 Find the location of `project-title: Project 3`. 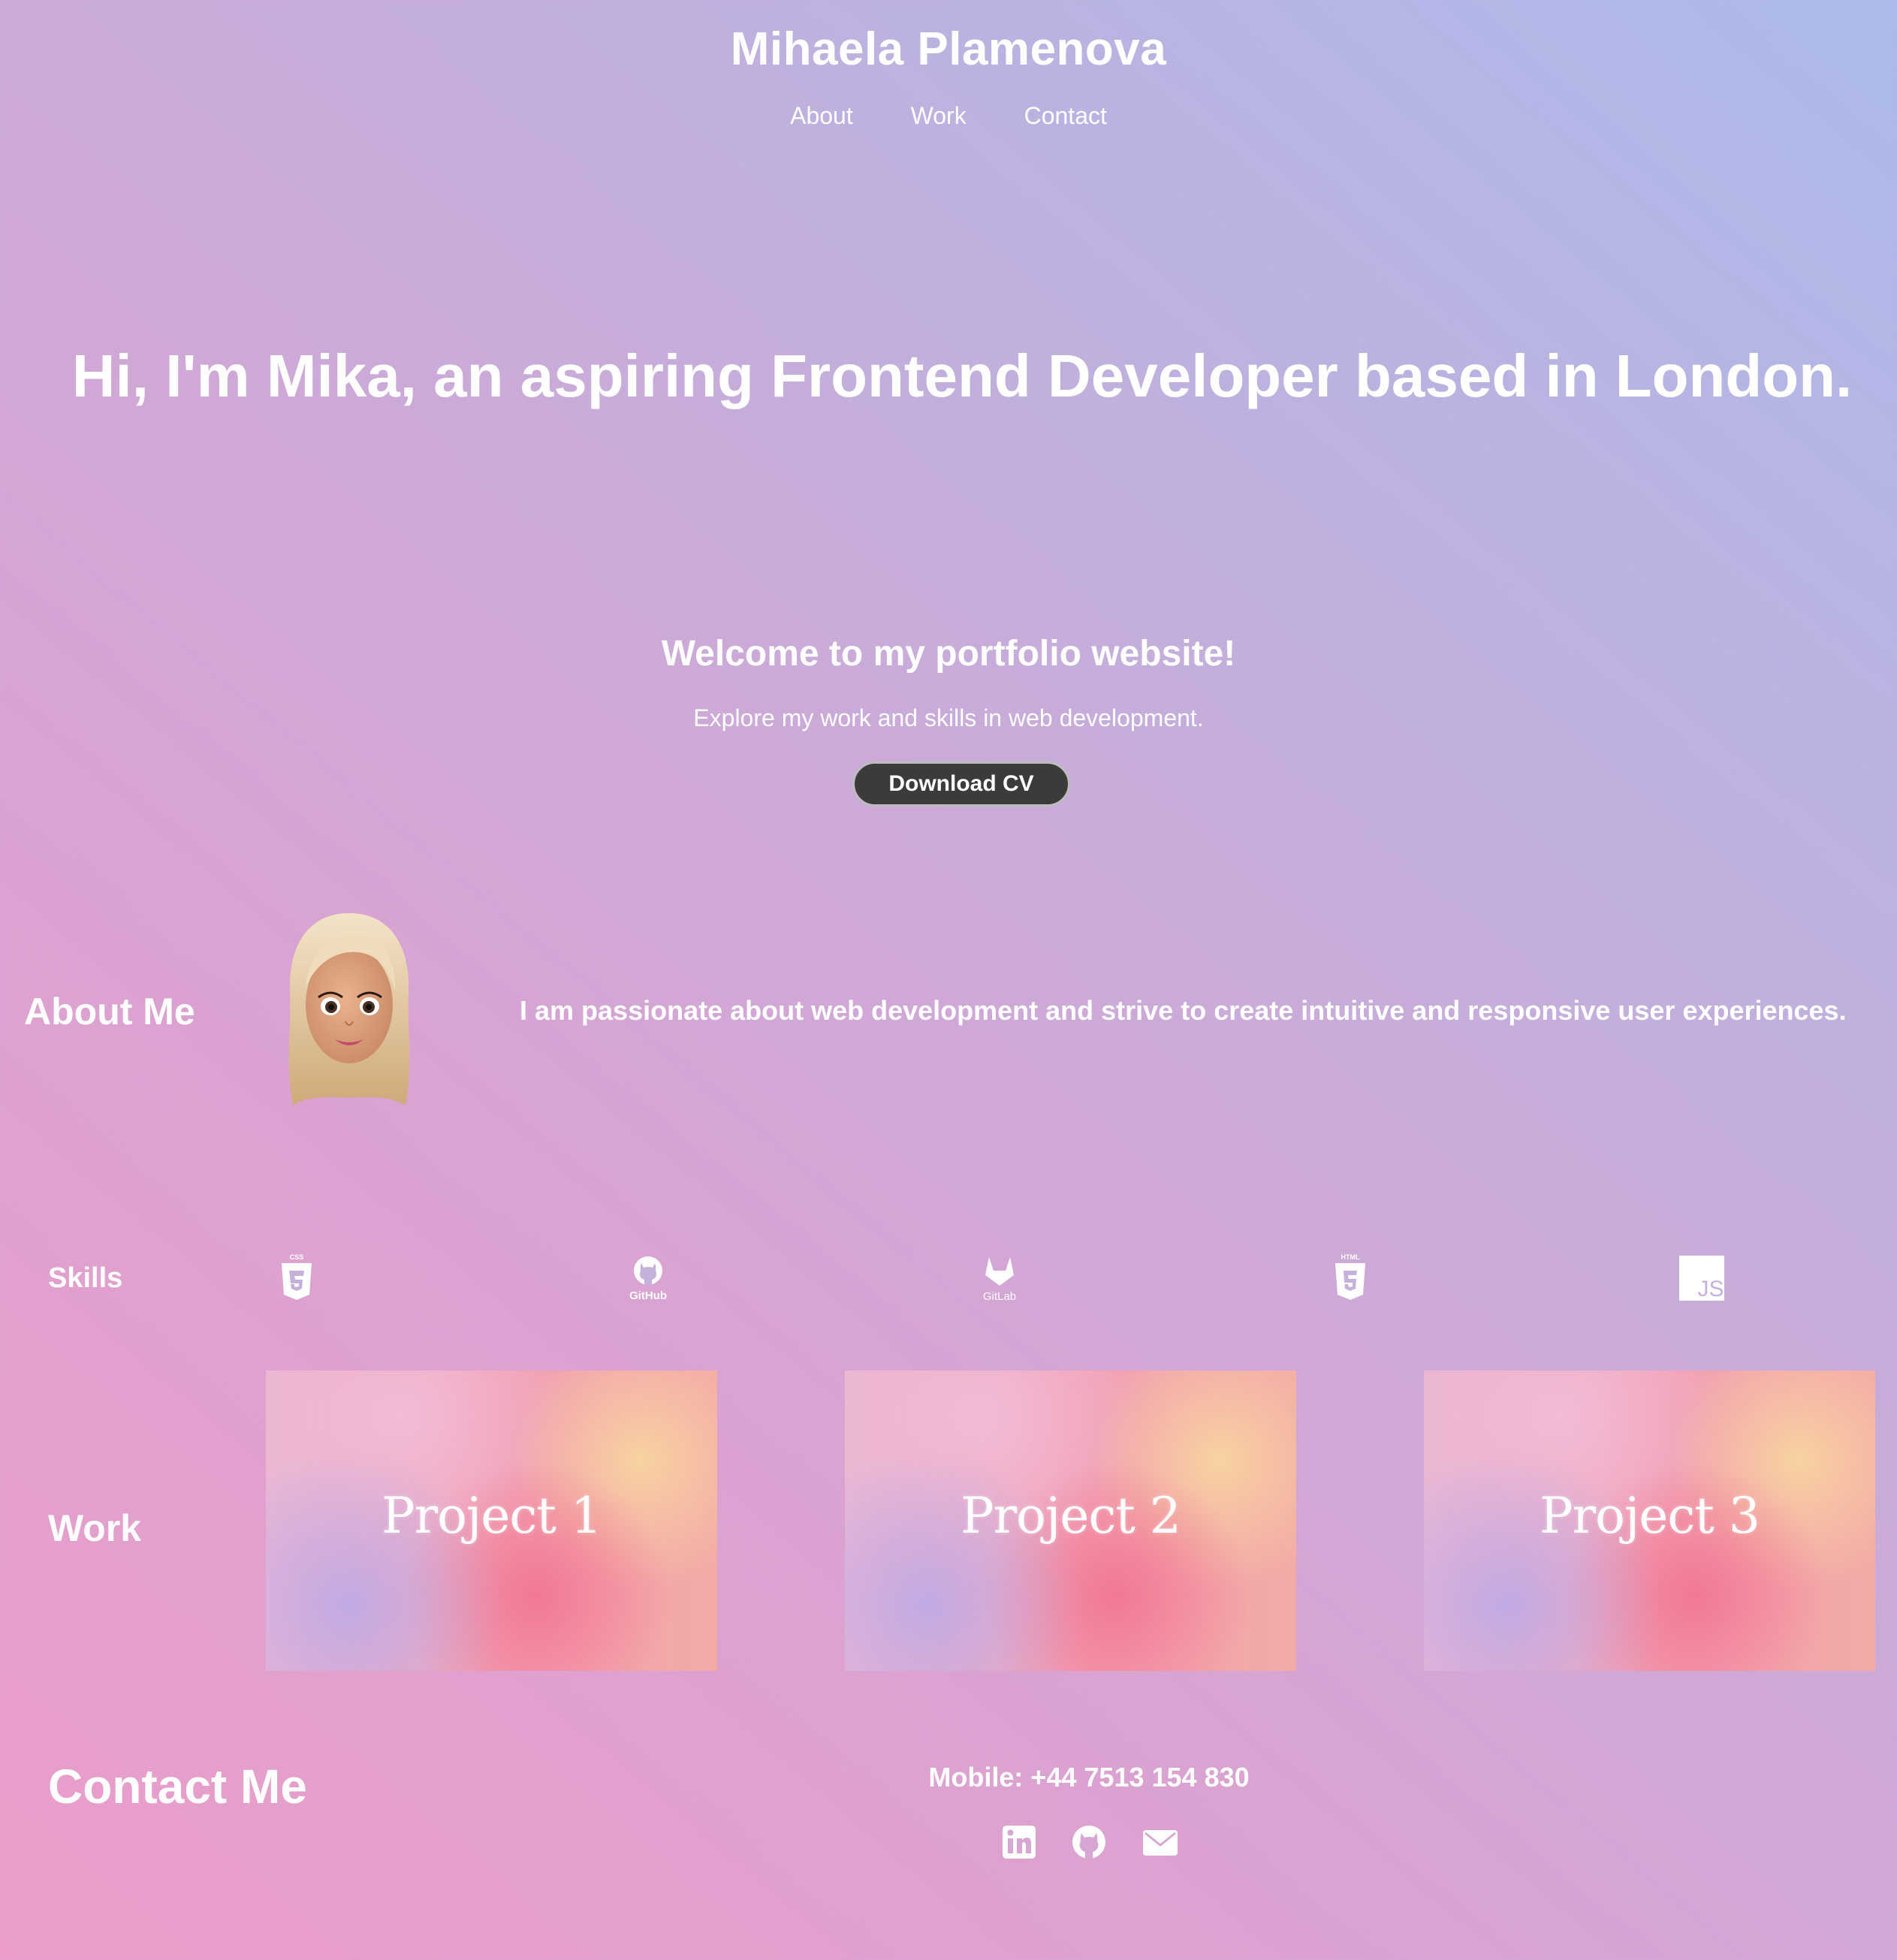

project-title: Project 3 is located at coordinates (1650, 1516).